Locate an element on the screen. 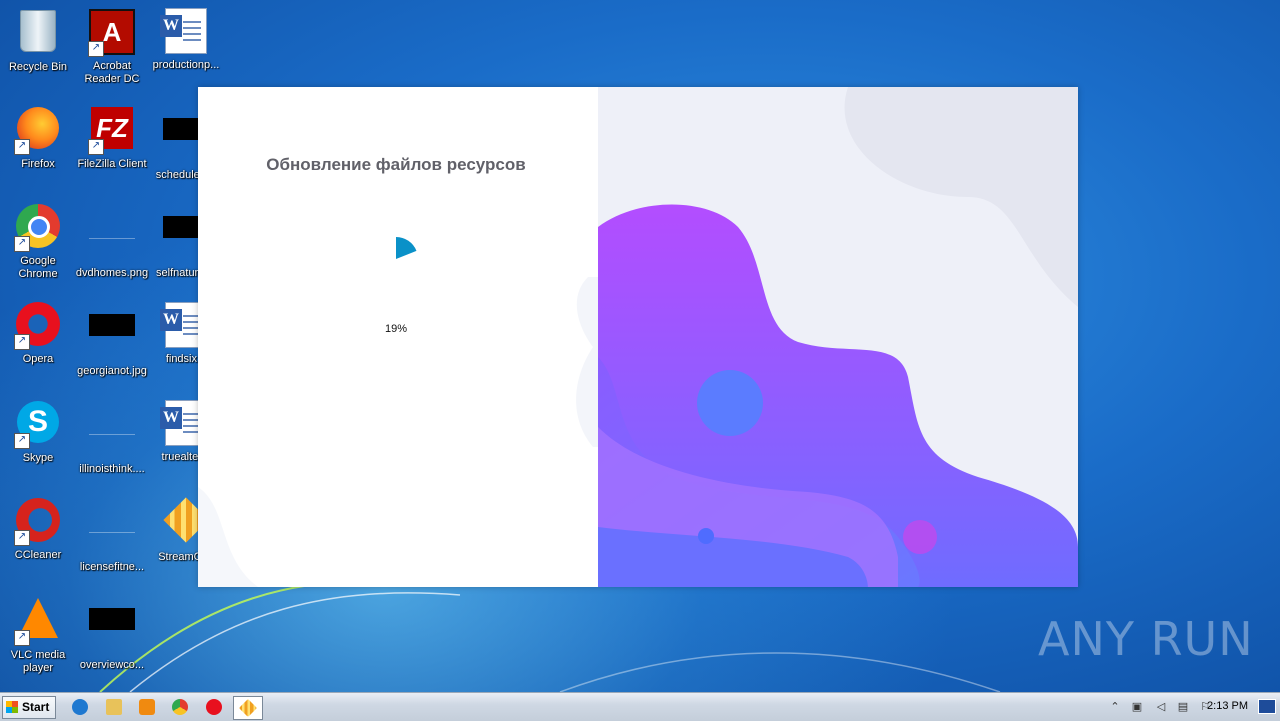 This screenshot has height=721, width=1280. internet-explorer-icon is located at coordinates (80, 707).